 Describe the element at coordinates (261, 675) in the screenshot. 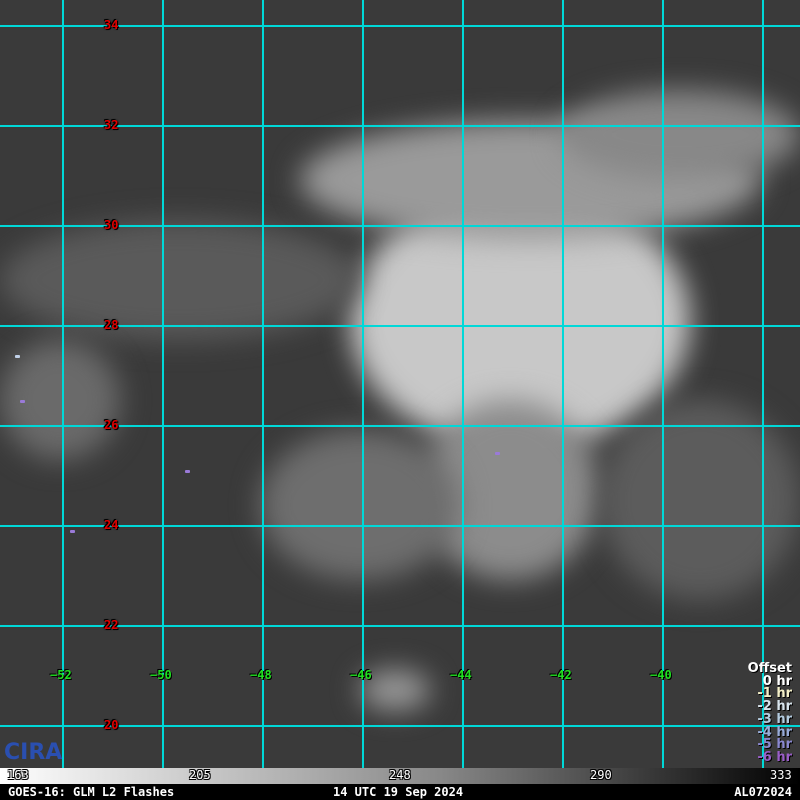

I see `longitude-label: −48` at that location.